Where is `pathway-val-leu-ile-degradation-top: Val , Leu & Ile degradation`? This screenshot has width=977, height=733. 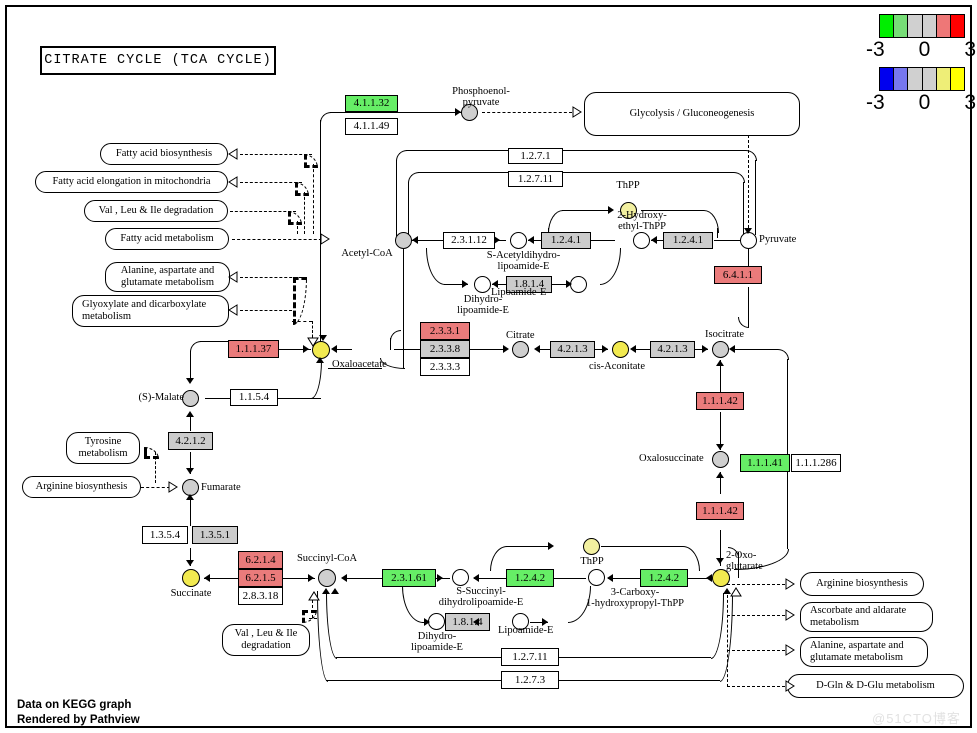 pathway-val-leu-ile-degradation-top: Val , Leu & Ile degradation is located at coordinates (156, 211).